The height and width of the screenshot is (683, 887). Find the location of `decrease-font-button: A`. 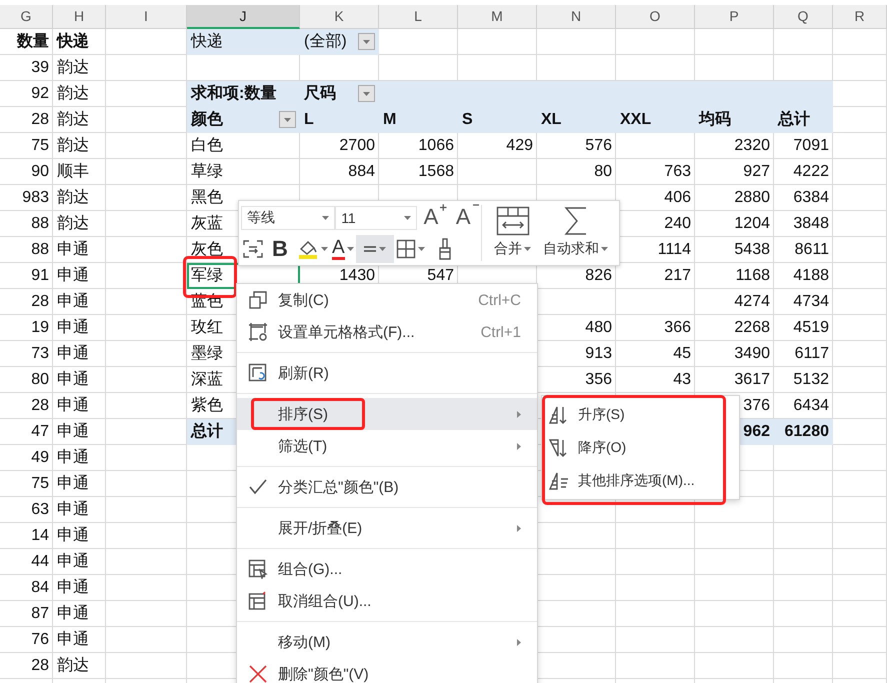

decrease-font-button: A is located at coordinates (467, 218).